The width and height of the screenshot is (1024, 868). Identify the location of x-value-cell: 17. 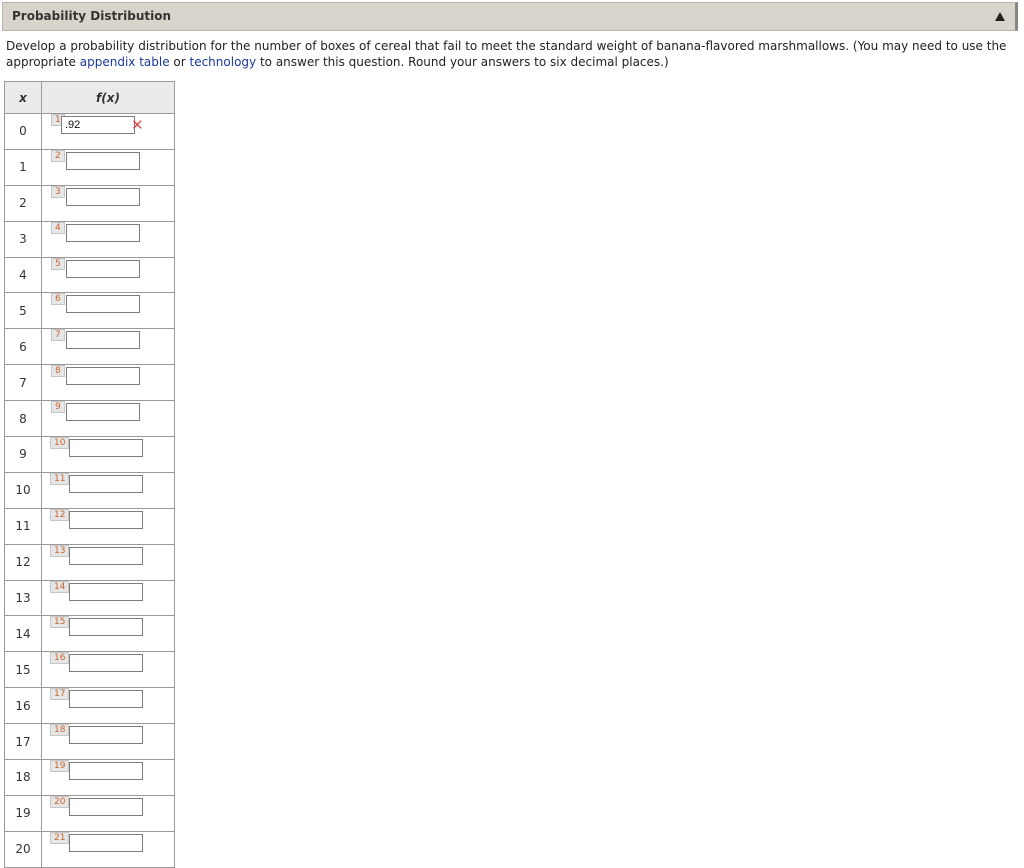
(23, 742).